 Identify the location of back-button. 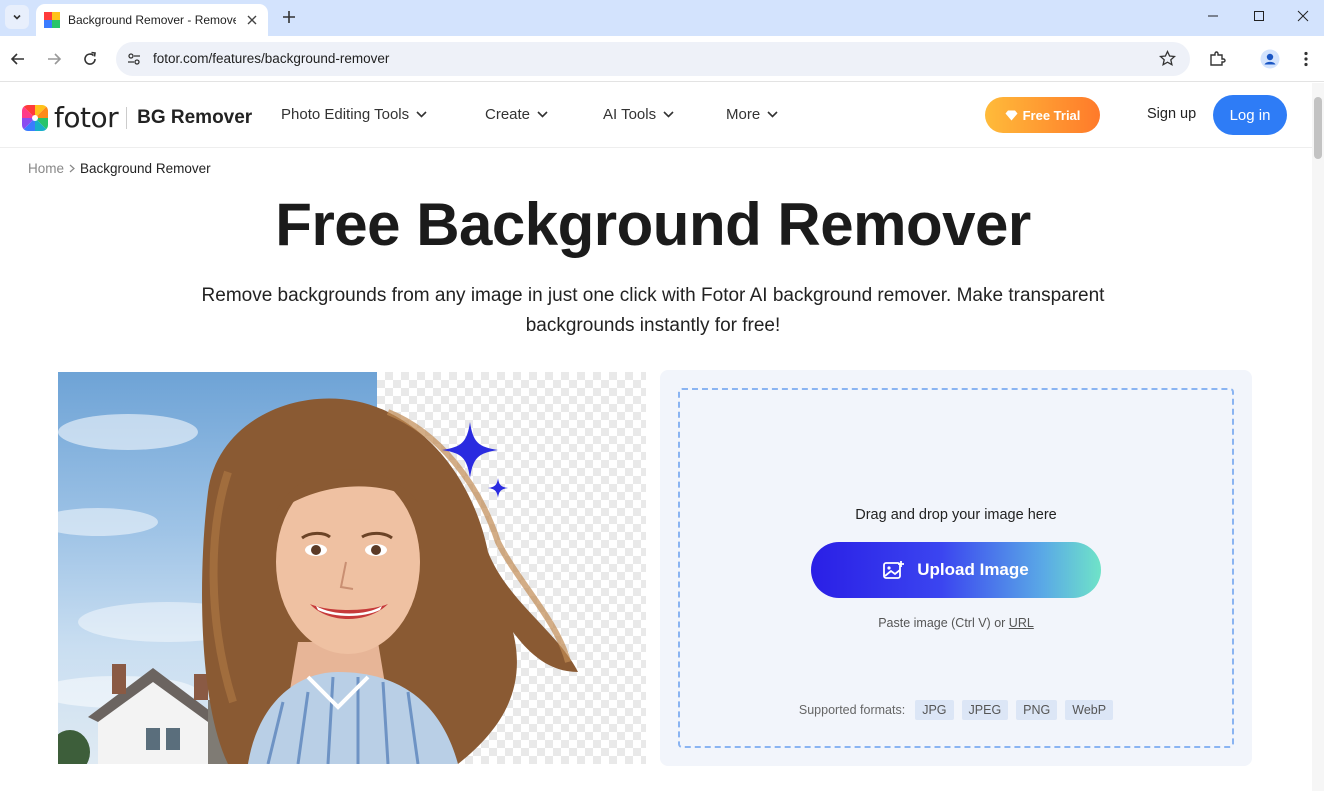
(18, 59).